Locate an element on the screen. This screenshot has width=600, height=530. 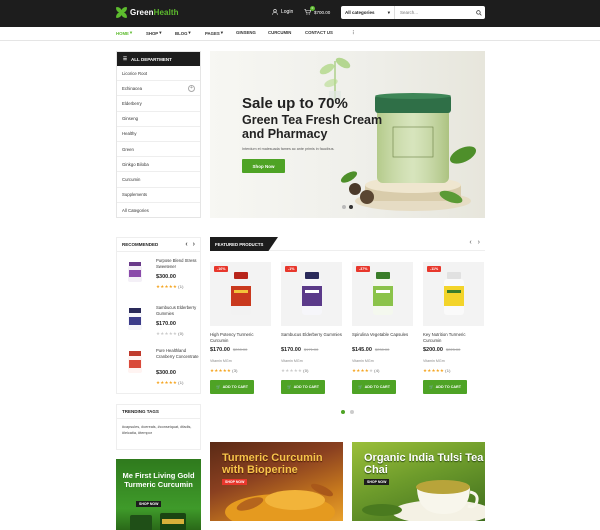
product-image: -1% is located at coordinates (311, 294).